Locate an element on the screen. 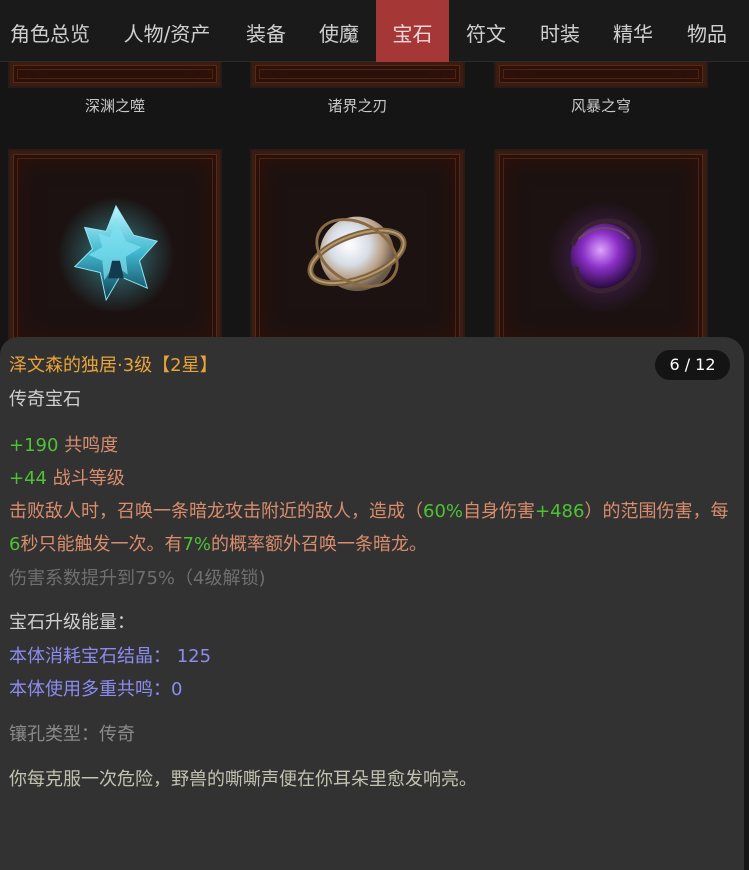  effect-value-2: +486 is located at coordinates (560, 511).